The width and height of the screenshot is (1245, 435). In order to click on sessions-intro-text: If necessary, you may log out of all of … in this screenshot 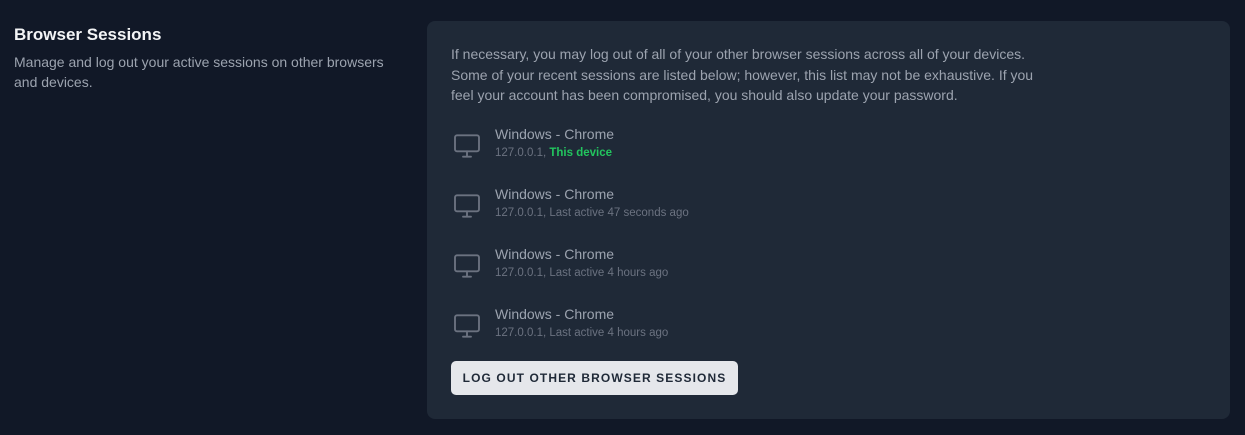, I will do `click(742, 74)`.